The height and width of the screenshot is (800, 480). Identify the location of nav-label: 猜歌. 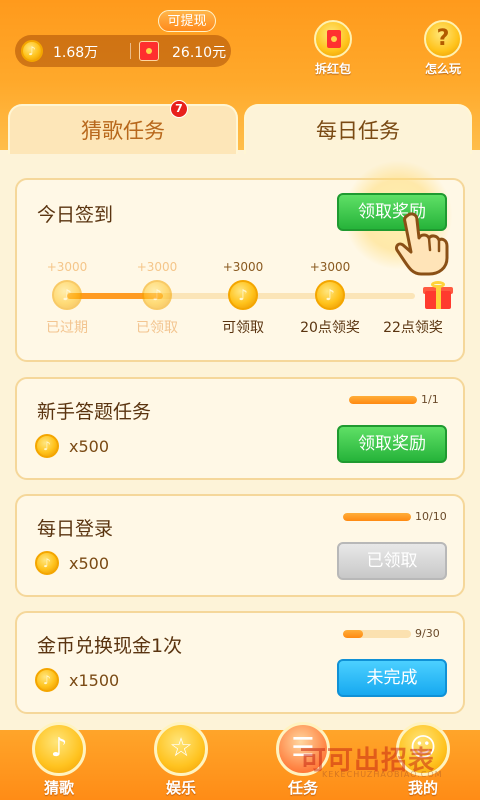
(58, 788).